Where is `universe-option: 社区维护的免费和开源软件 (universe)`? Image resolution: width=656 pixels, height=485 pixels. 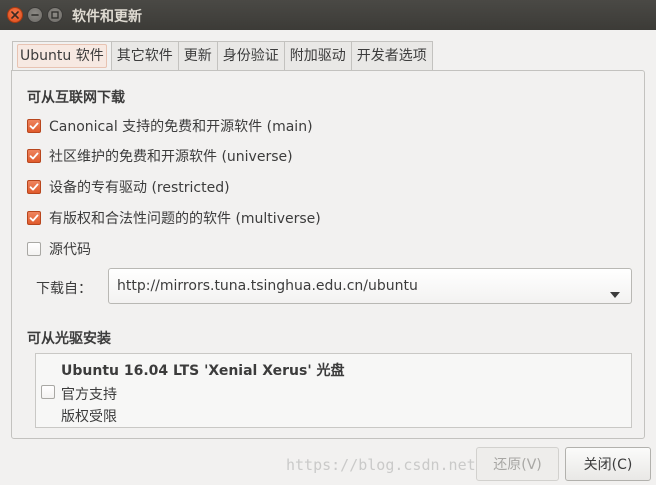 universe-option: 社区维护的免费和开源软件 (universe) is located at coordinates (160, 156).